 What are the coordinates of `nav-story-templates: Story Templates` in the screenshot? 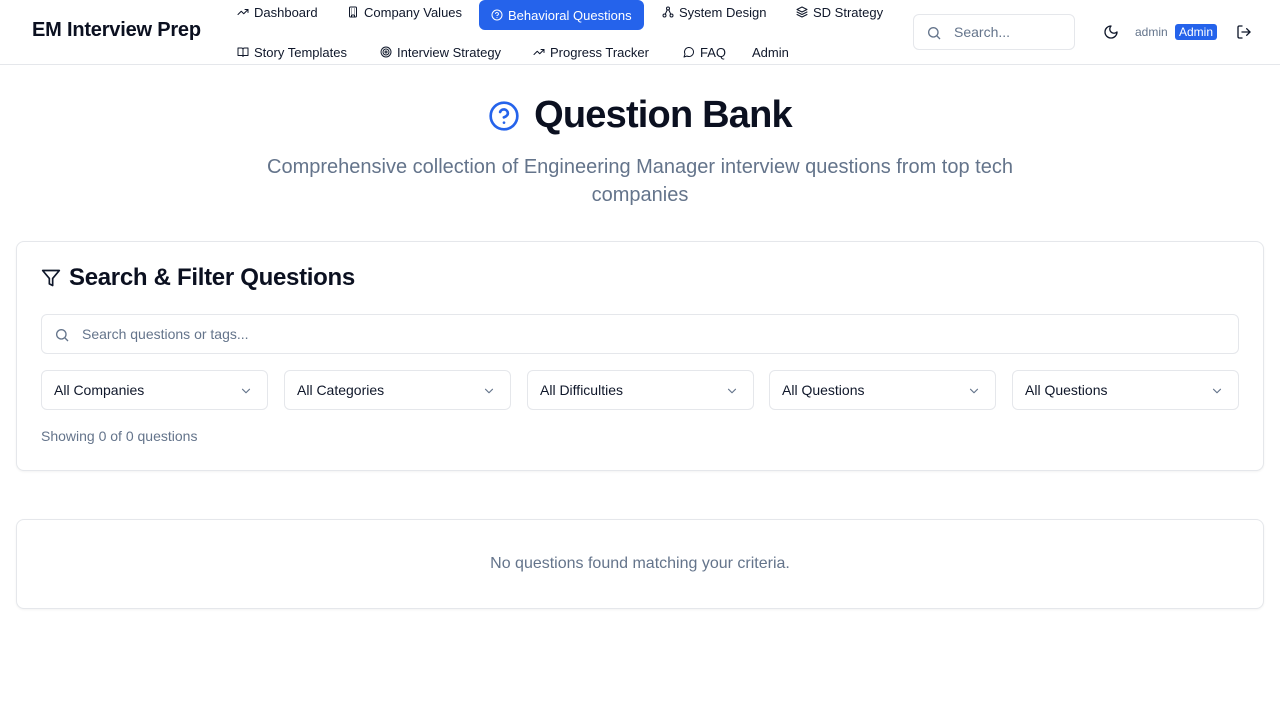 It's located at (292, 52).